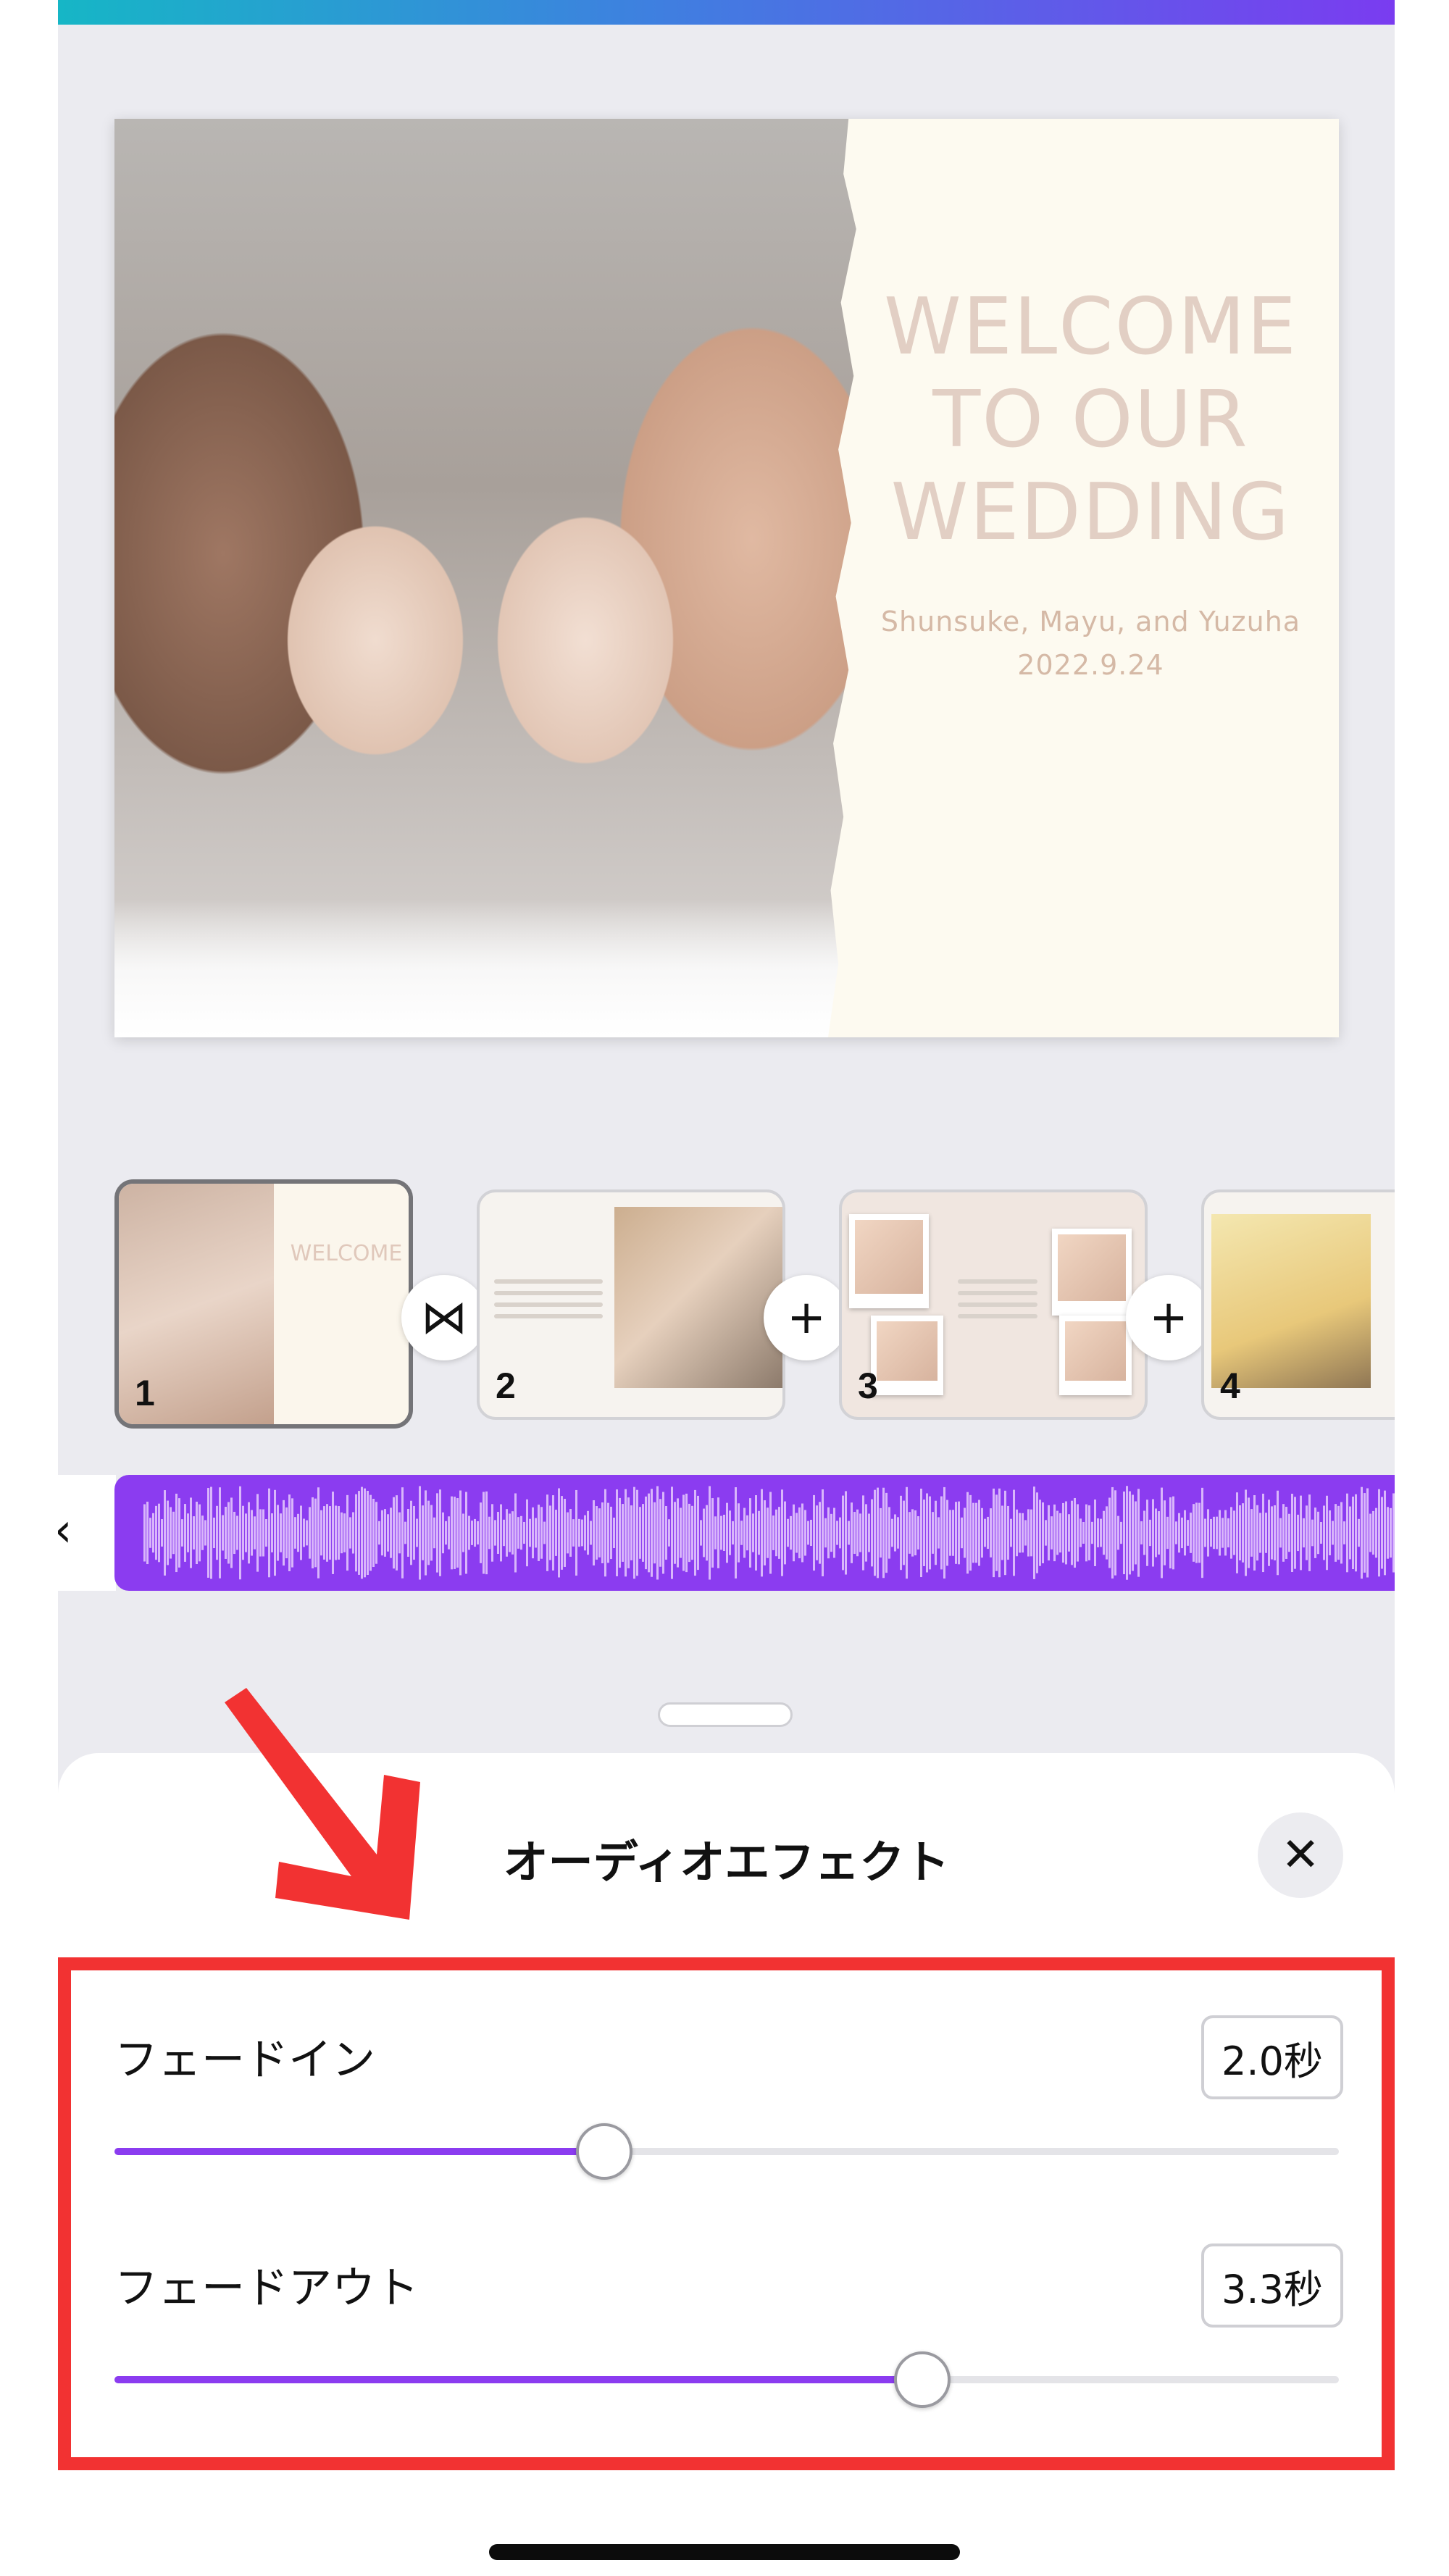 Image resolution: width=1449 pixels, height=2576 pixels. Describe the element at coordinates (726, 1714) in the screenshot. I see `sheet-drag-handle` at that location.